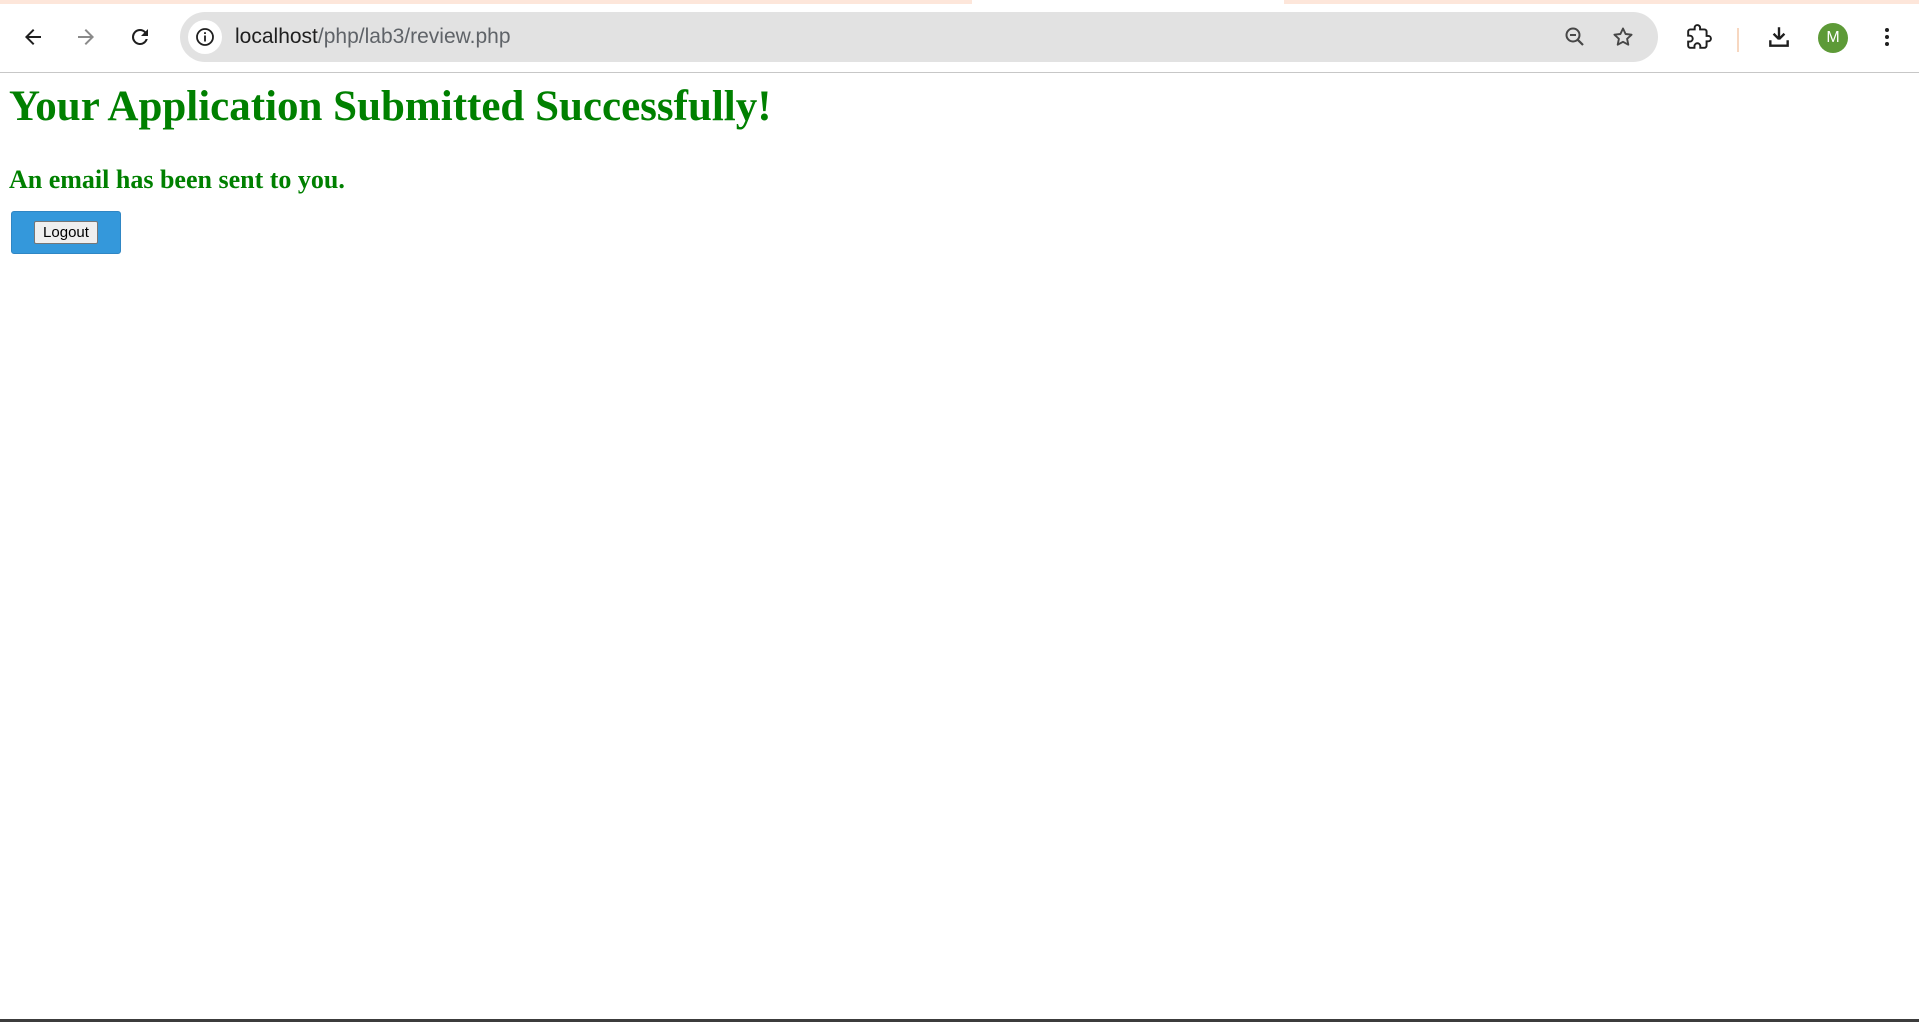 This screenshot has width=1919, height=1022. I want to click on url-host: localhost, so click(276, 36).